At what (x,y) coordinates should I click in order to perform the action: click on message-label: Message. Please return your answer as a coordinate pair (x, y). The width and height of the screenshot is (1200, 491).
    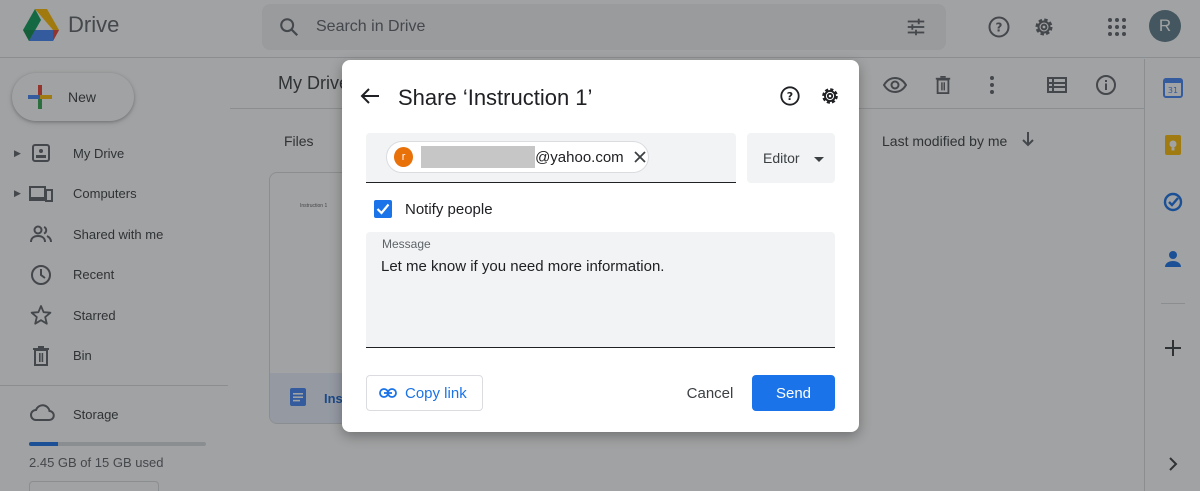
    Looking at the image, I should click on (406, 244).